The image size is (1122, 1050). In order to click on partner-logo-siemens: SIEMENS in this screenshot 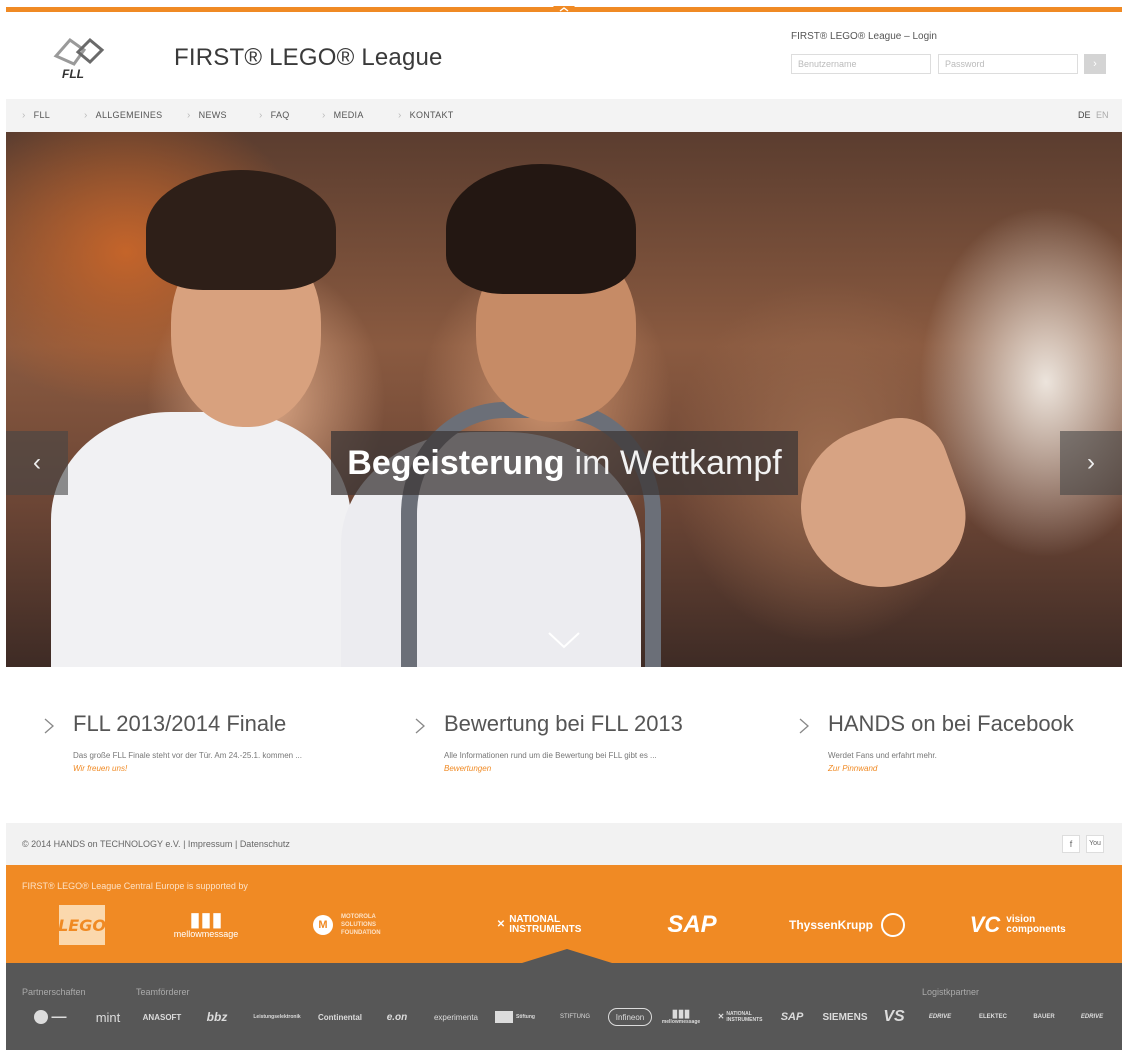, I will do `click(845, 1017)`.